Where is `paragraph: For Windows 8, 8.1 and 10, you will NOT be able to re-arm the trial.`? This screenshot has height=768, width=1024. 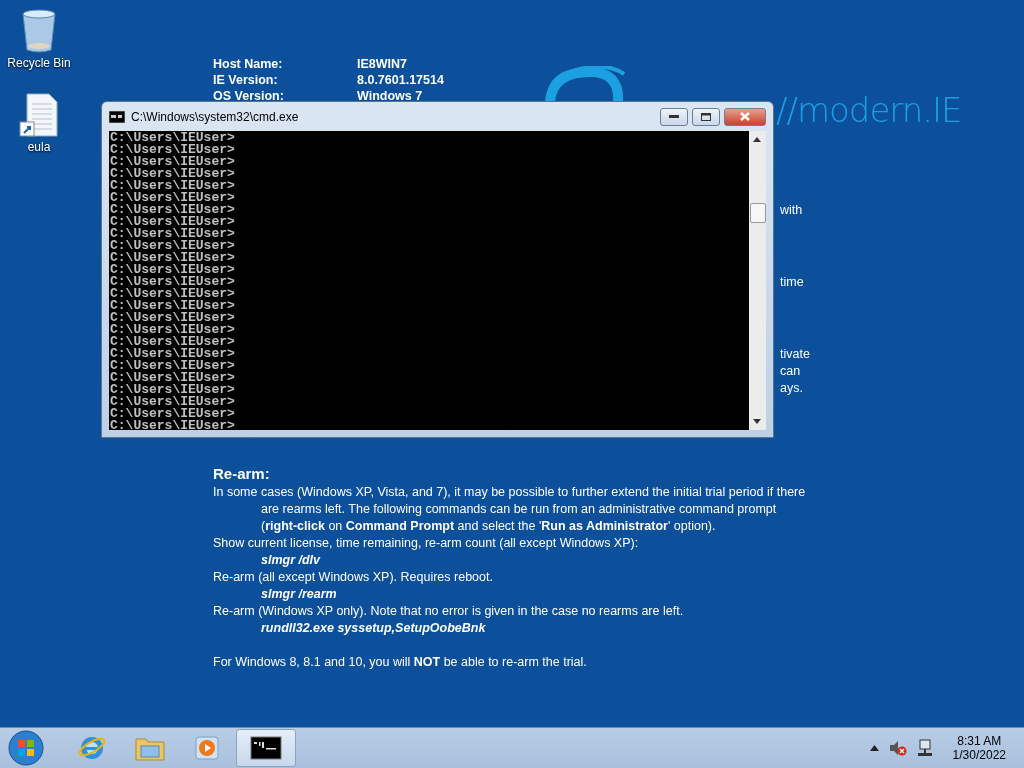 paragraph: For Windows 8, 8.1 and 10, you will NOT be able to re-arm the trial. is located at coordinates (400, 662).